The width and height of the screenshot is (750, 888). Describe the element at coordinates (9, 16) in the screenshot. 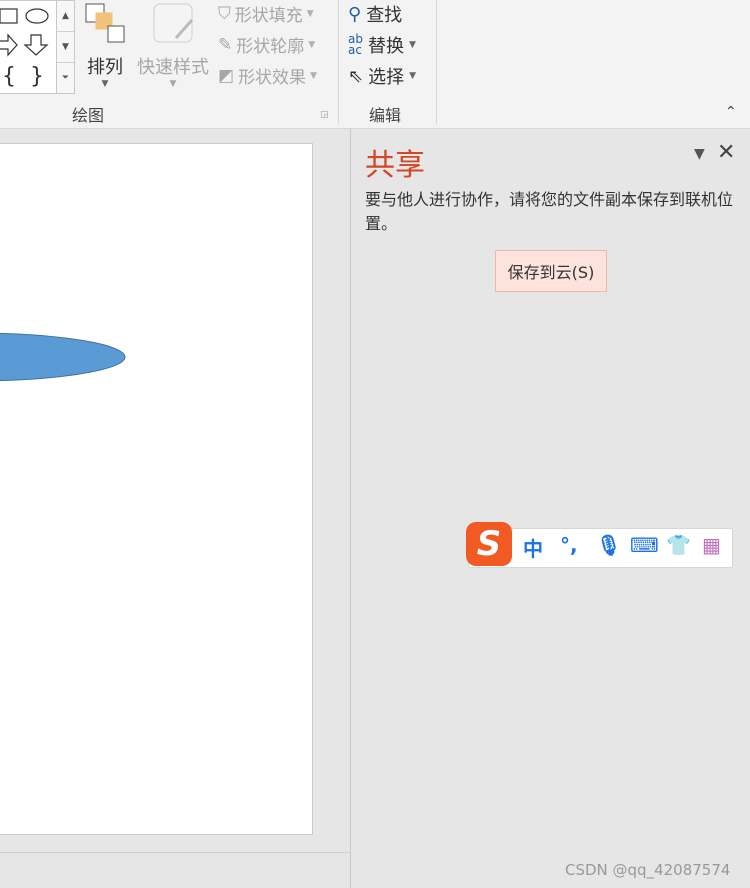

I see `rectangle-shape-icon` at that location.